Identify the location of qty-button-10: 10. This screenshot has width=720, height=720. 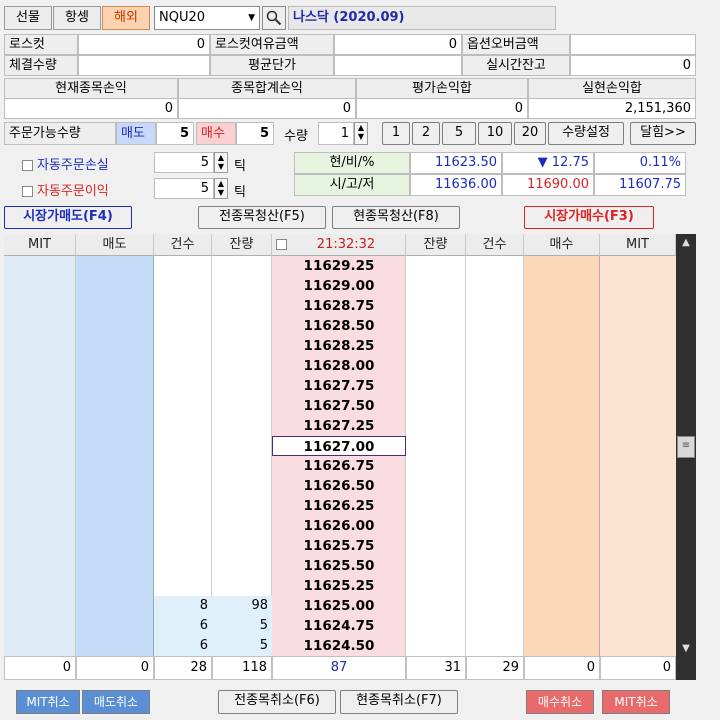
(495, 133).